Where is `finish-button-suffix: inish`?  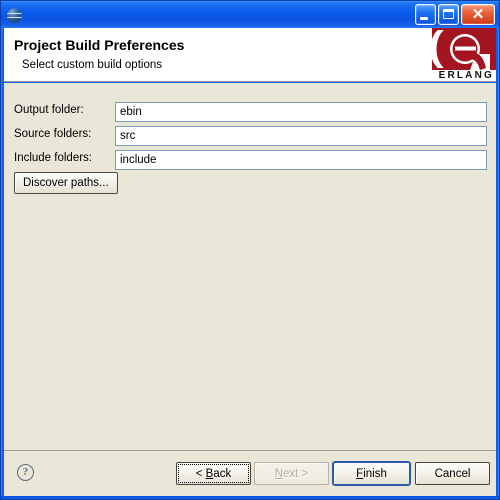 finish-button-suffix: inish is located at coordinates (375, 473).